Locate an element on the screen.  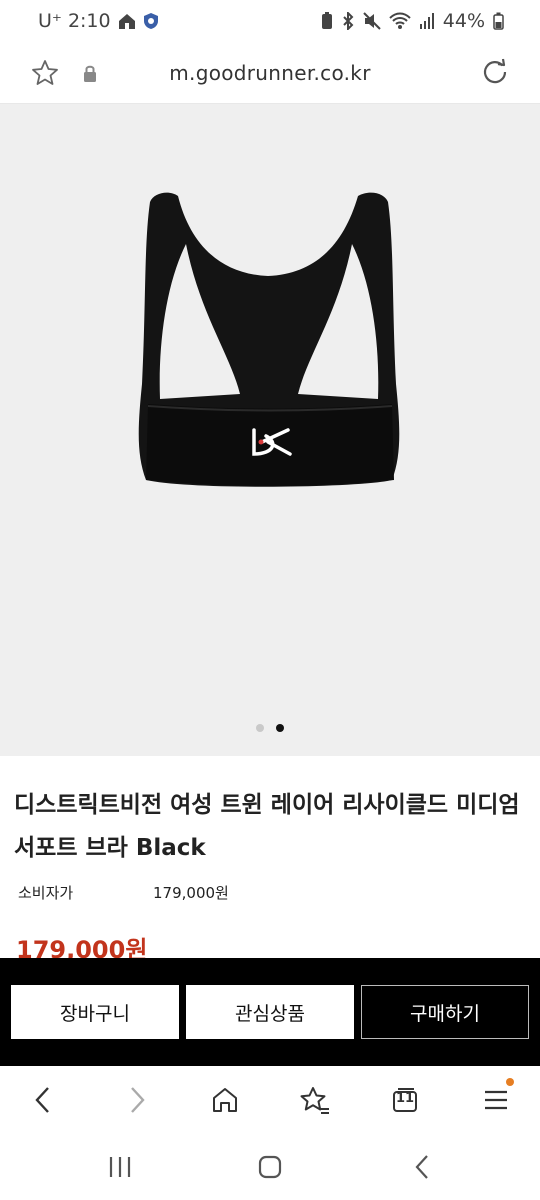
url-text: m.goodrunner.co.kr is located at coordinates (270, 73).